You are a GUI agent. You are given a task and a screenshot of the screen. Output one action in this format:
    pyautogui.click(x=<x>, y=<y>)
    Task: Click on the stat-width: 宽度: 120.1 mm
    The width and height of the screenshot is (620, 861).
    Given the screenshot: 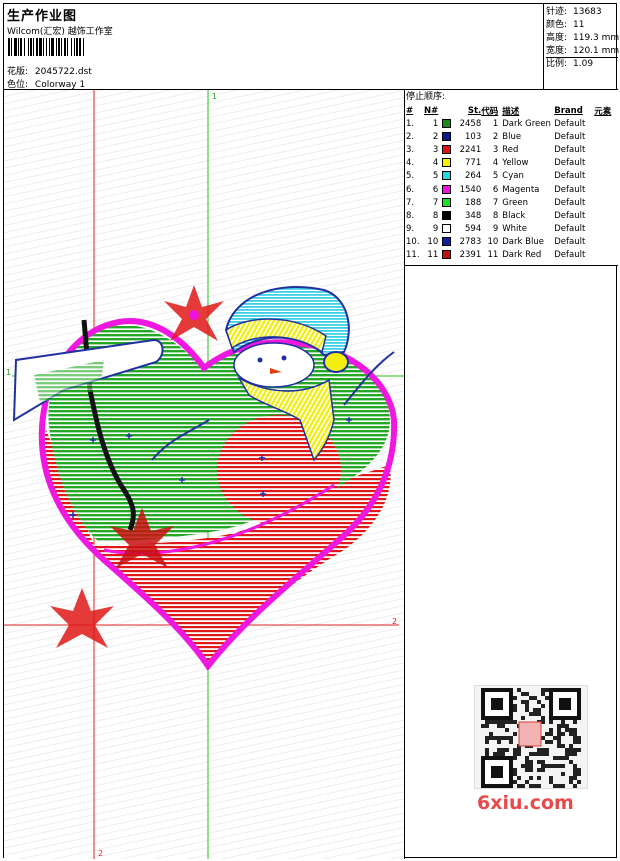 What is the action you would take?
    pyautogui.click(x=583, y=52)
    